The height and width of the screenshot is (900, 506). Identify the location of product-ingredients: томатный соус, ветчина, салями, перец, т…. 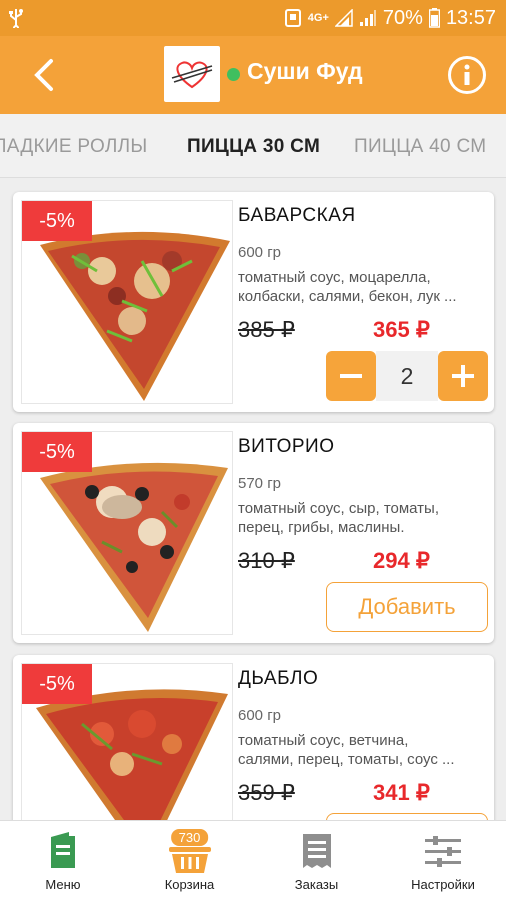
(346, 750).